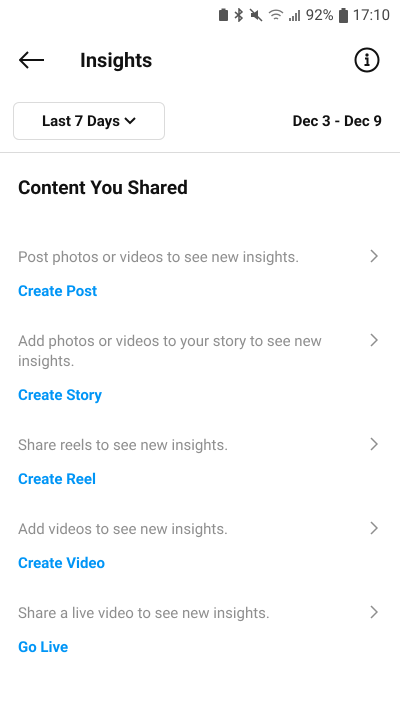 The width and height of the screenshot is (400, 711). Describe the element at coordinates (239, 15) in the screenshot. I see `bluetooth-icon` at that location.